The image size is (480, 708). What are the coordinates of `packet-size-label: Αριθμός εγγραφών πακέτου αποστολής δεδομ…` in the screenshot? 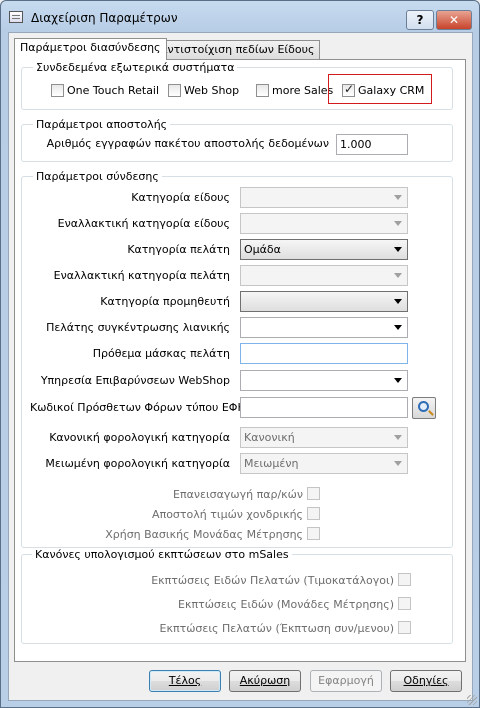 It's located at (187, 143).